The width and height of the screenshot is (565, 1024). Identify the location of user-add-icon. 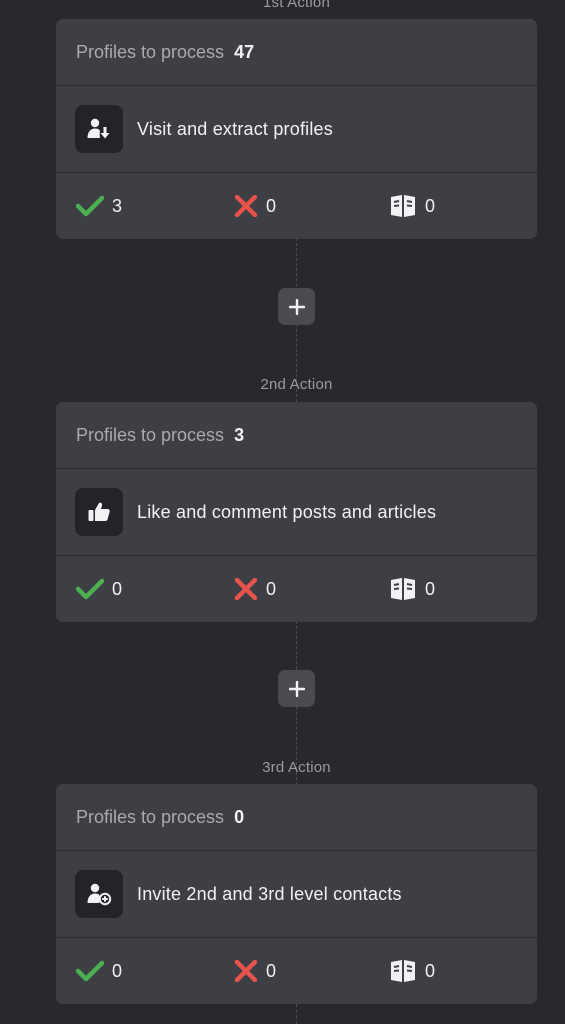
(99, 894).